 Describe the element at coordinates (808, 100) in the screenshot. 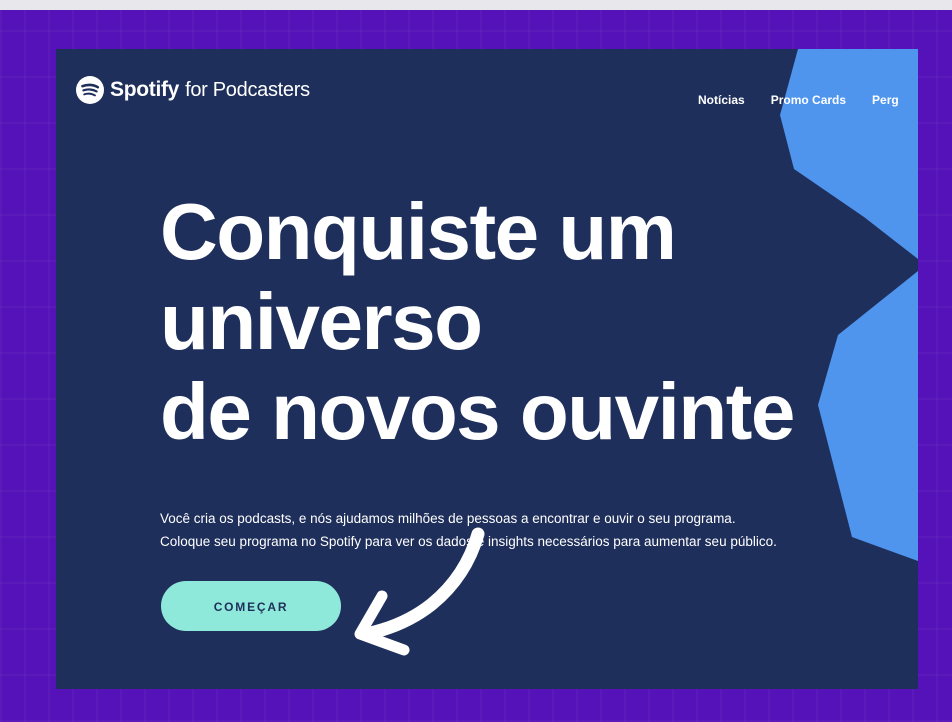

I see `nav-item-promo-cards: Promo Cards` at that location.